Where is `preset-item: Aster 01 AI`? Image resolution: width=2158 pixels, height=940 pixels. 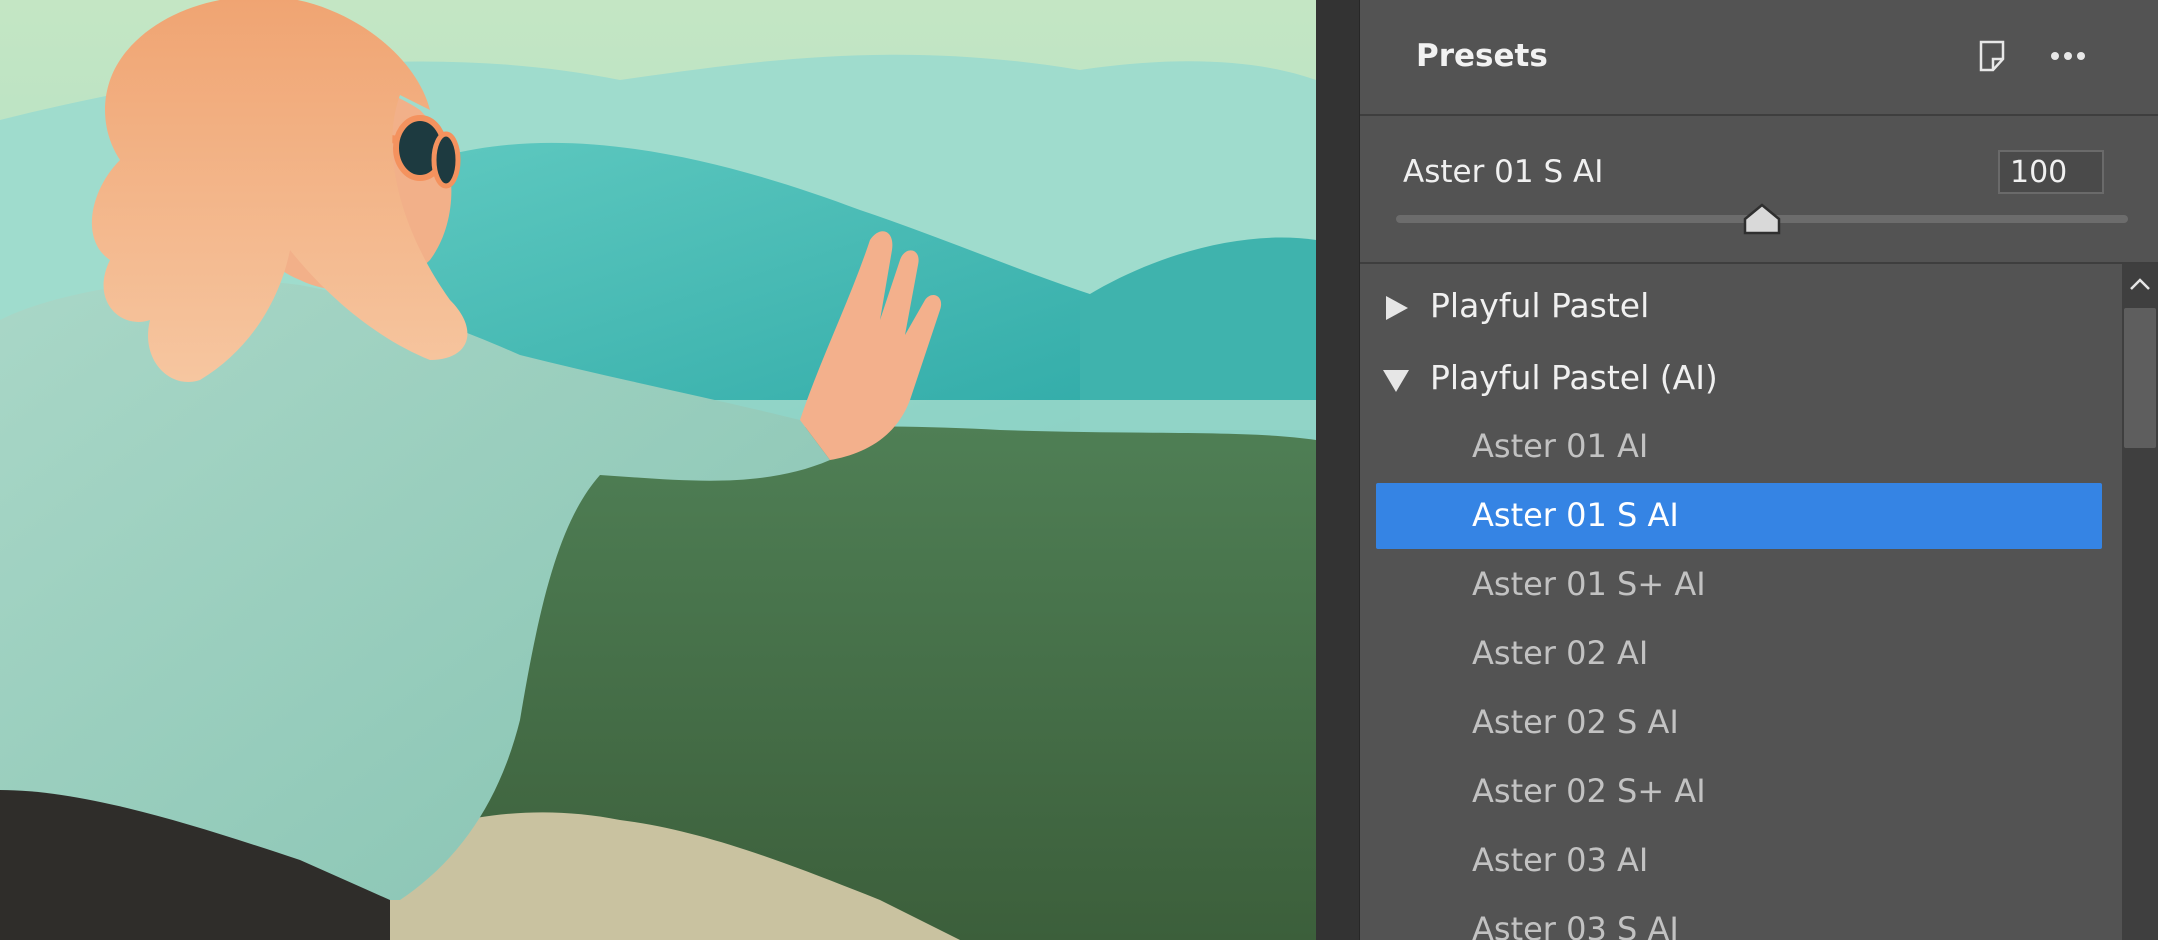 preset-item: Aster 01 AI is located at coordinates (1739, 447).